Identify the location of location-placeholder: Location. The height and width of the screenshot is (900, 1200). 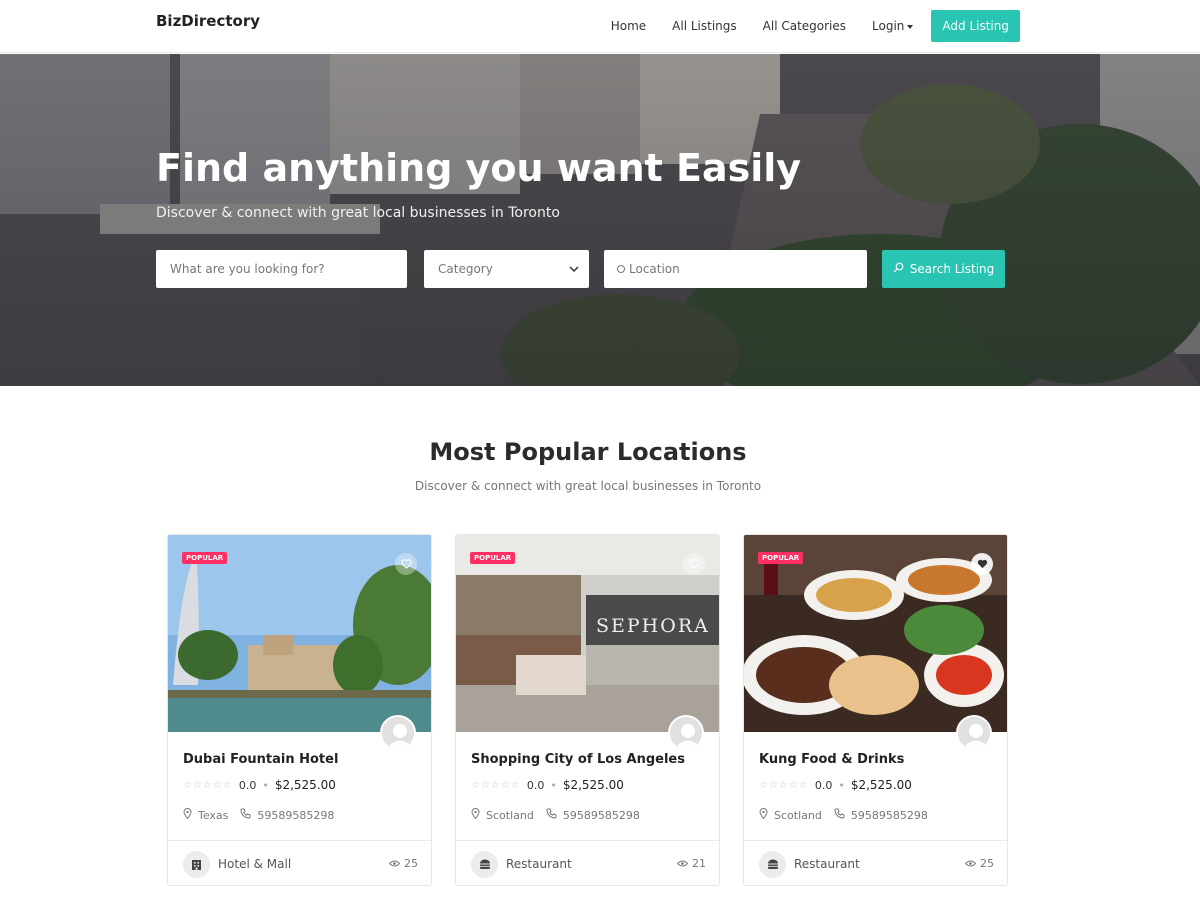
(654, 269).